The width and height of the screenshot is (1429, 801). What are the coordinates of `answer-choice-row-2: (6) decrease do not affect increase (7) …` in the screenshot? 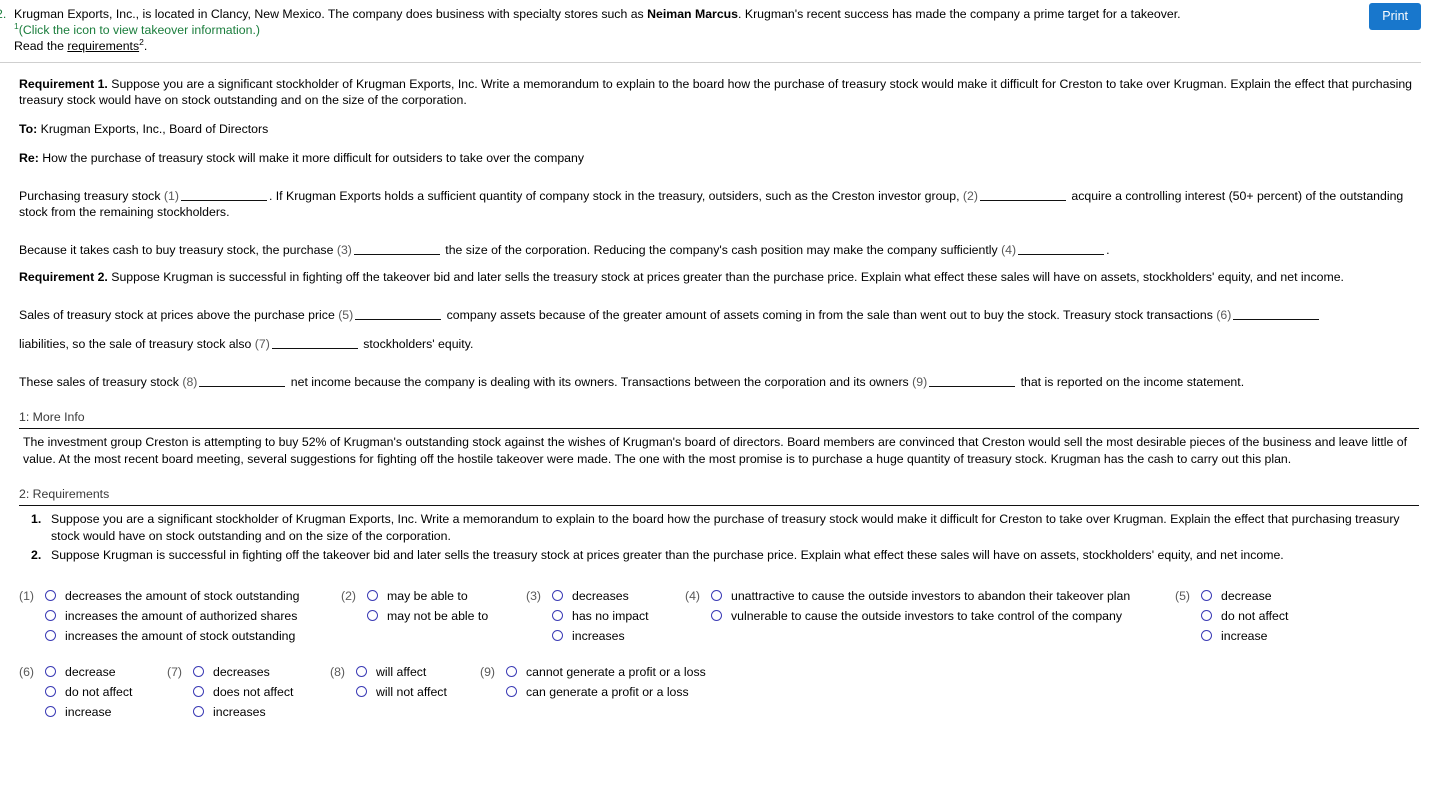 It's located at (720, 692).